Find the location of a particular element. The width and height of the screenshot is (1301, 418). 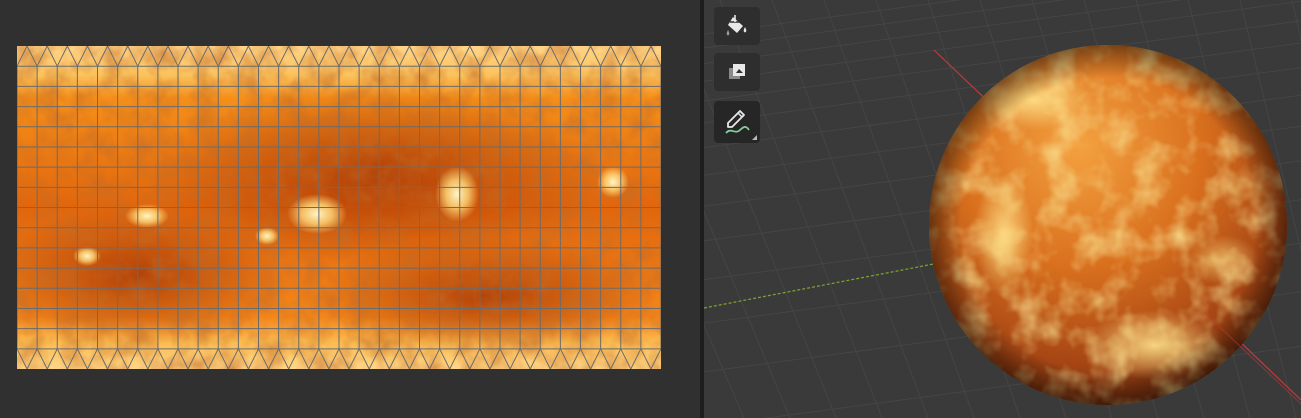

tool-options-indicator is located at coordinates (754, 137).